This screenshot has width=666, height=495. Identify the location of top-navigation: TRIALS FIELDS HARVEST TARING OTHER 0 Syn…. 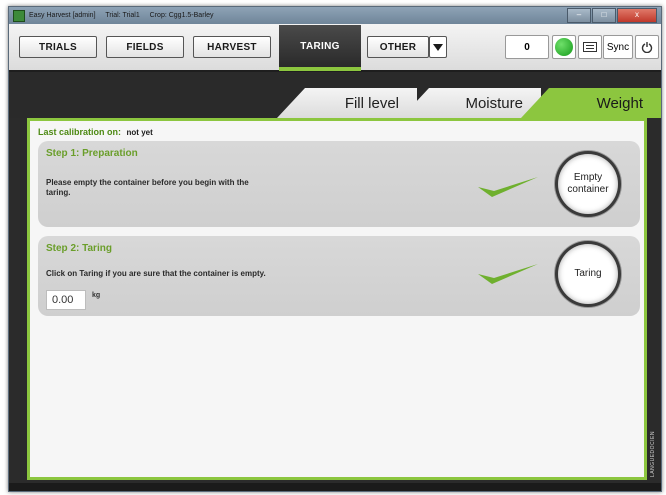
(335, 48).